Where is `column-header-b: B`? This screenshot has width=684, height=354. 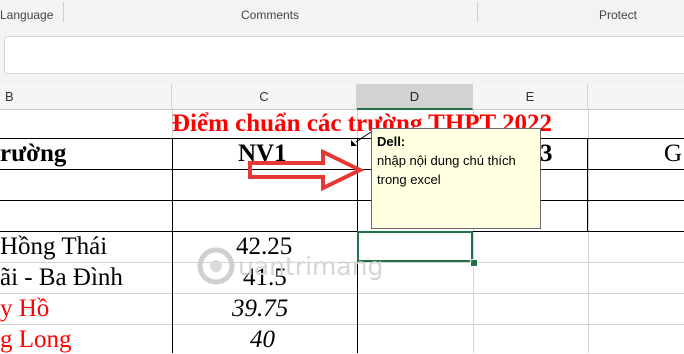
column-header-b: B is located at coordinates (86, 97).